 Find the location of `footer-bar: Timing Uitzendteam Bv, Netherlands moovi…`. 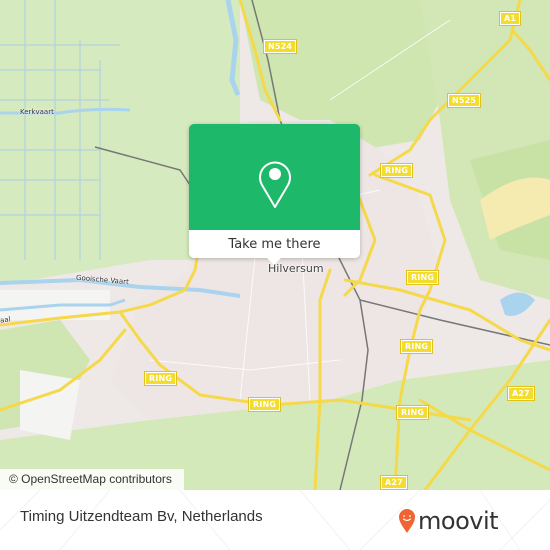

footer-bar: Timing Uitzendteam Bv, Netherlands moovi… is located at coordinates (275, 520).